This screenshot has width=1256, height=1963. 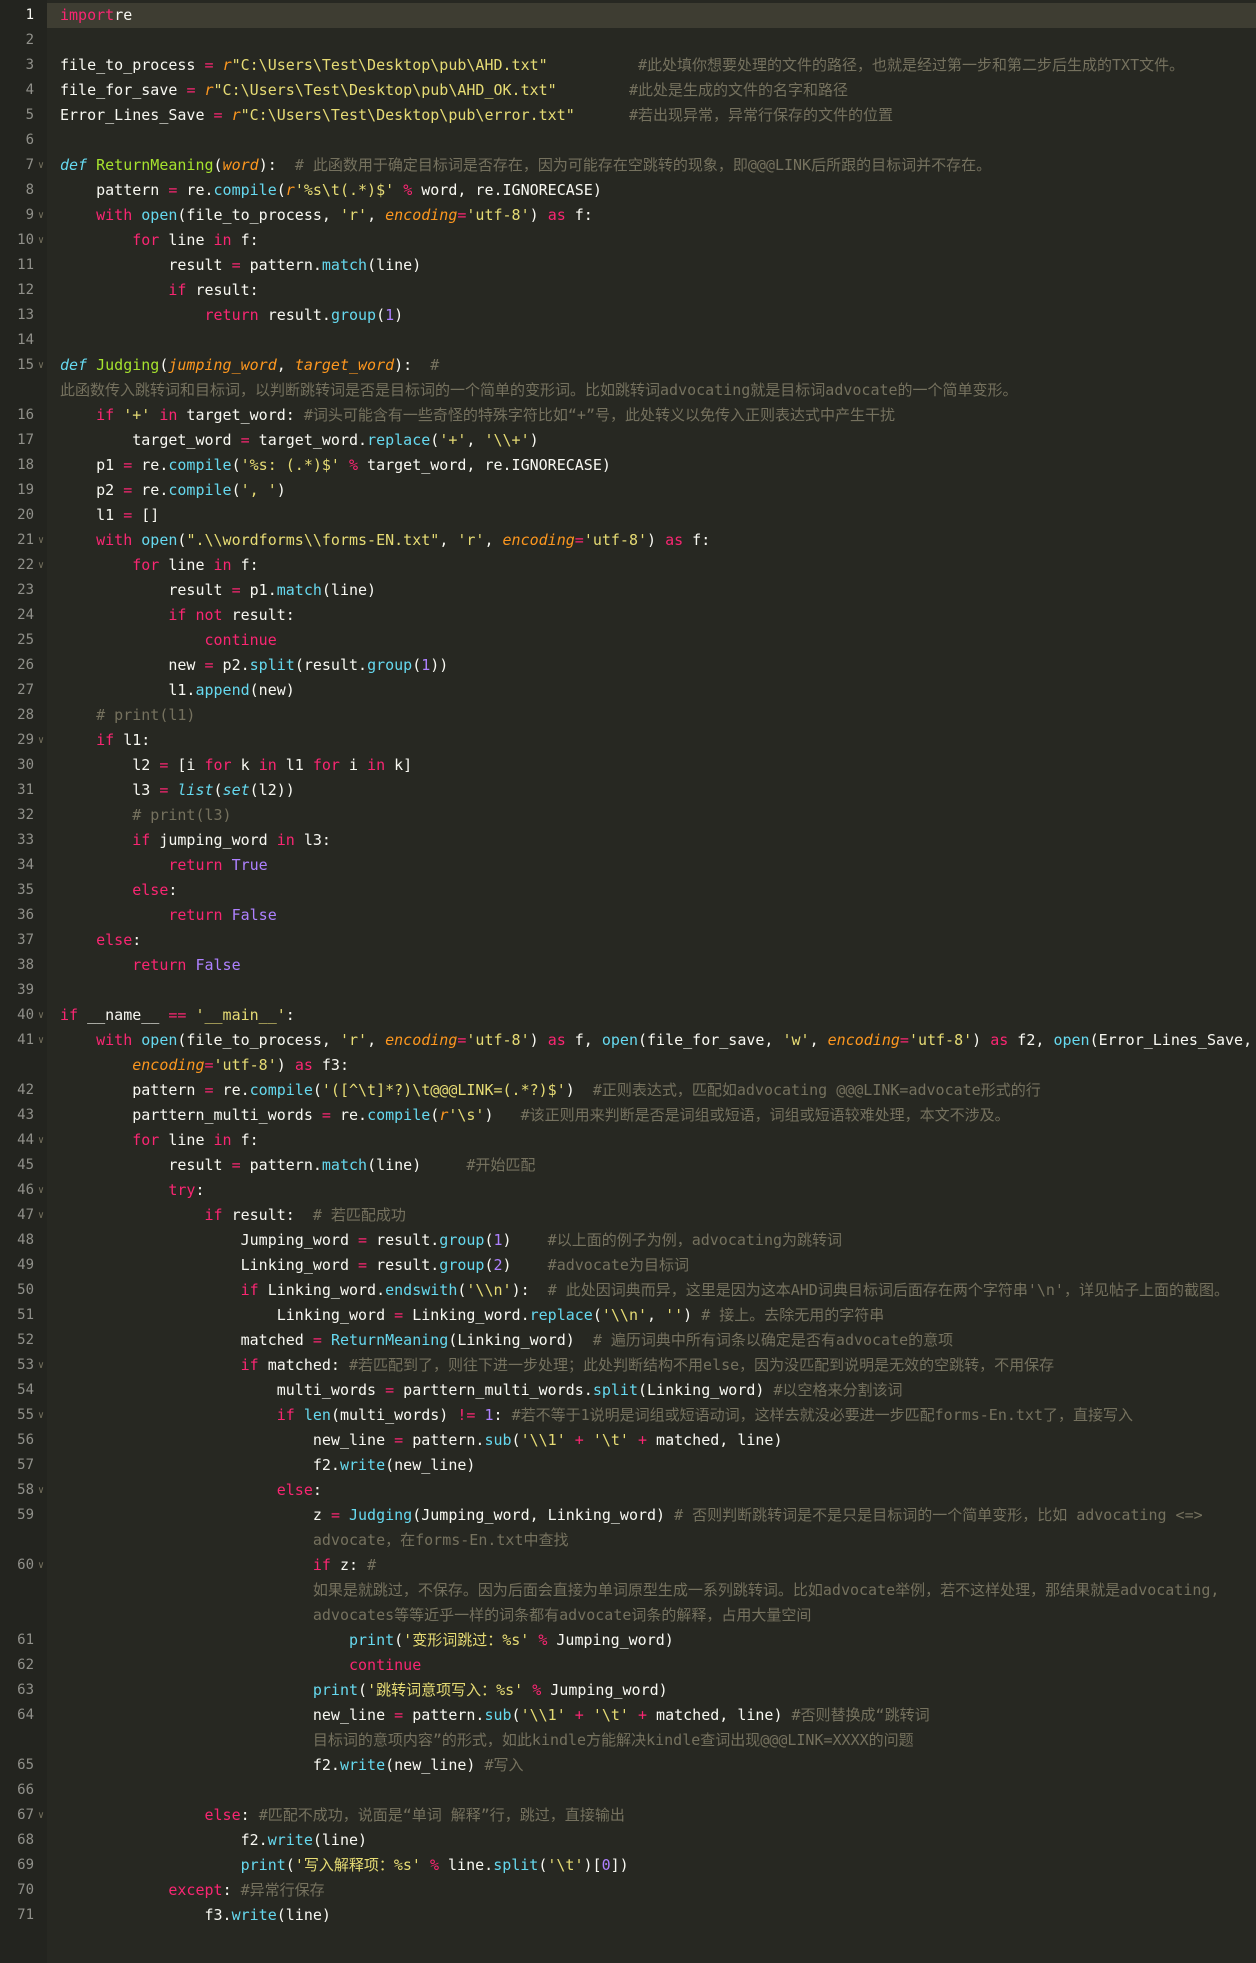 What do you see at coordinates (448, 540) in the screenshot?
I see `code-token: ,` at bounding box center [448, 540].